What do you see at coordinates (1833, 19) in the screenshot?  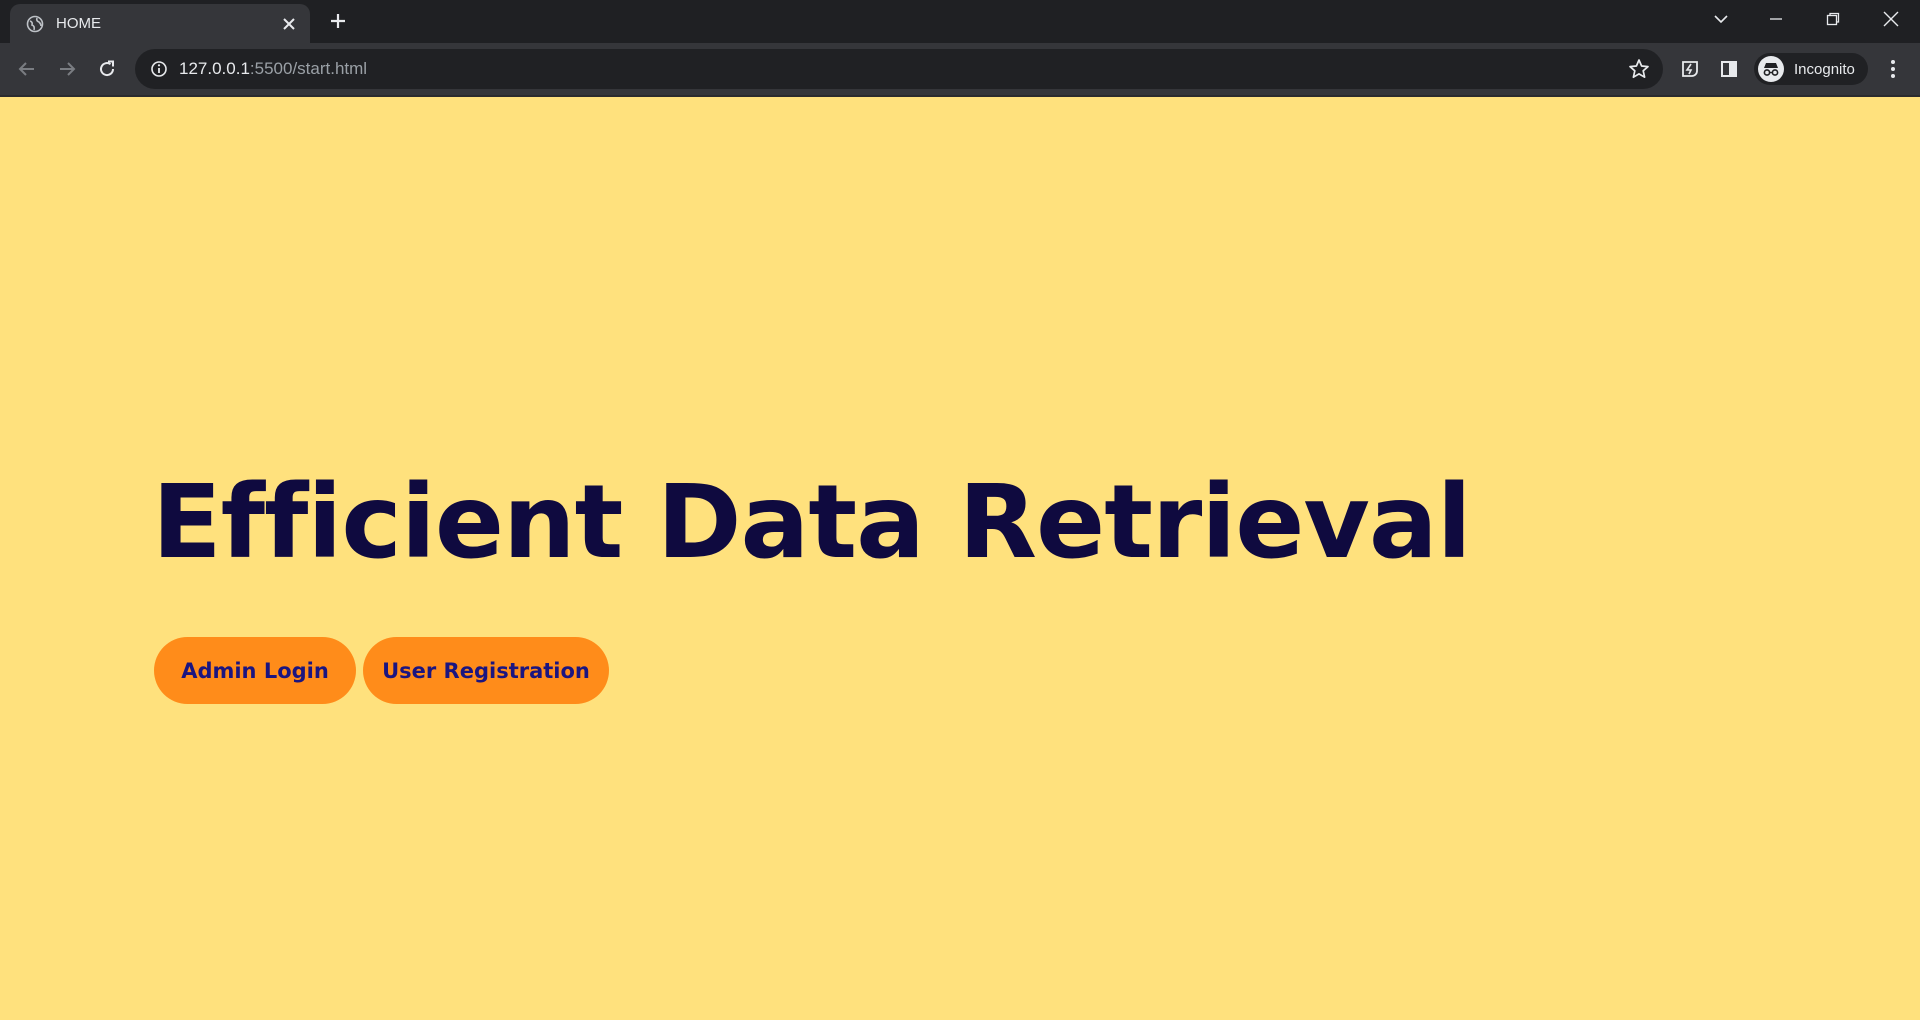 I see `restore-icon` at bounding box center [1833, 19].